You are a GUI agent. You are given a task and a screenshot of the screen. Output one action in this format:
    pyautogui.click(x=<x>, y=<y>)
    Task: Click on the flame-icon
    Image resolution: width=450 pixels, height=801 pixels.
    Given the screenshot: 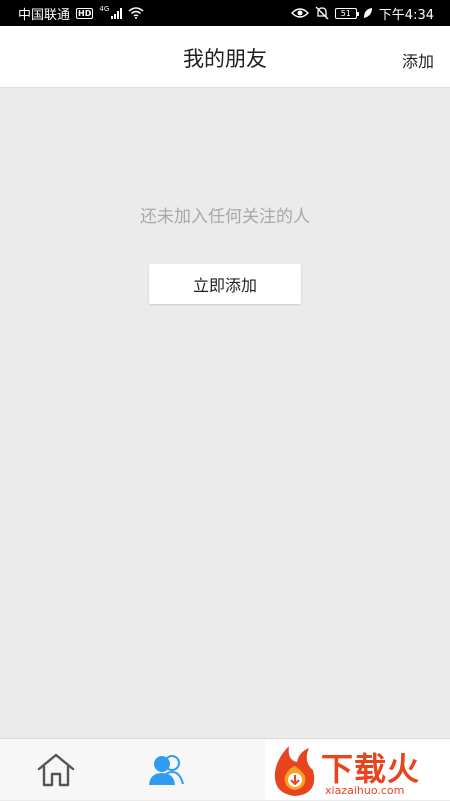 What is the action you would take?
    pyautogui.click(x=294, y=771)
    